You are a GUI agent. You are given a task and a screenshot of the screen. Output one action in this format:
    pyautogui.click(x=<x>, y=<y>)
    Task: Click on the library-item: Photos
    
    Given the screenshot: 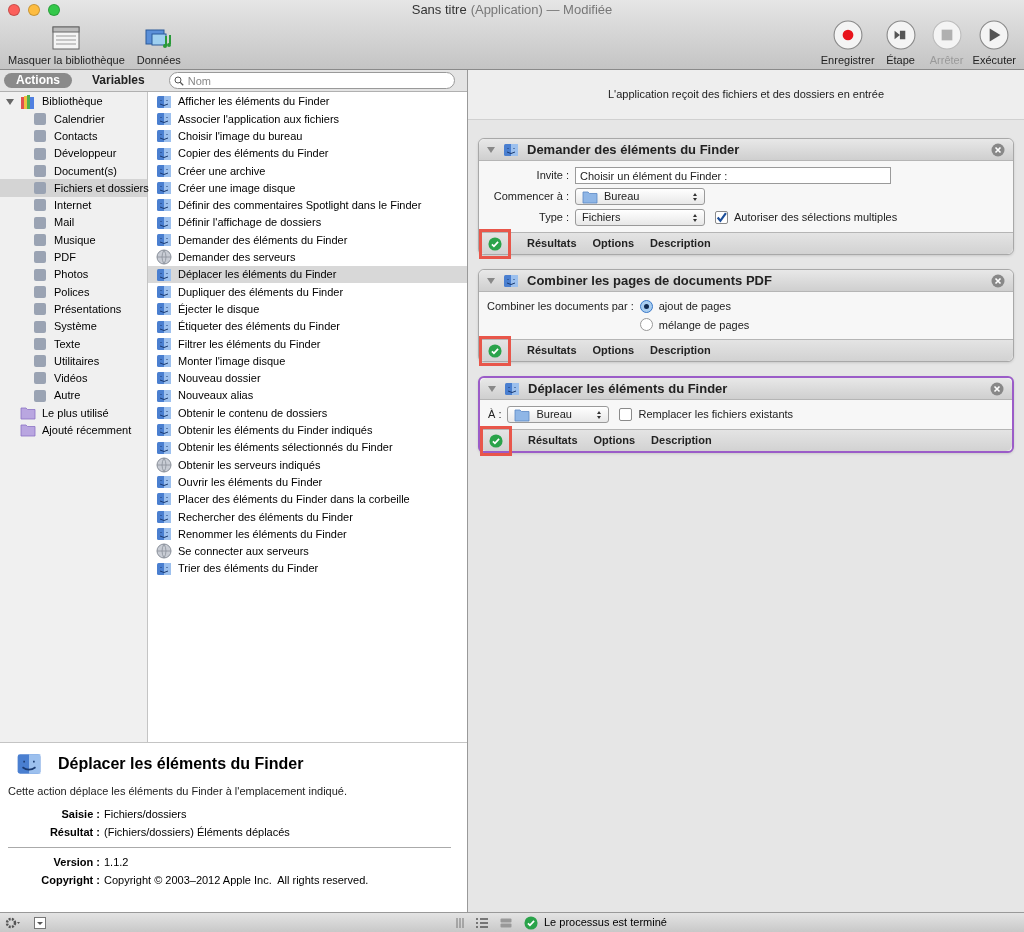 What is the action you would take?
    pyautogui.click(x=73, y=274)
    